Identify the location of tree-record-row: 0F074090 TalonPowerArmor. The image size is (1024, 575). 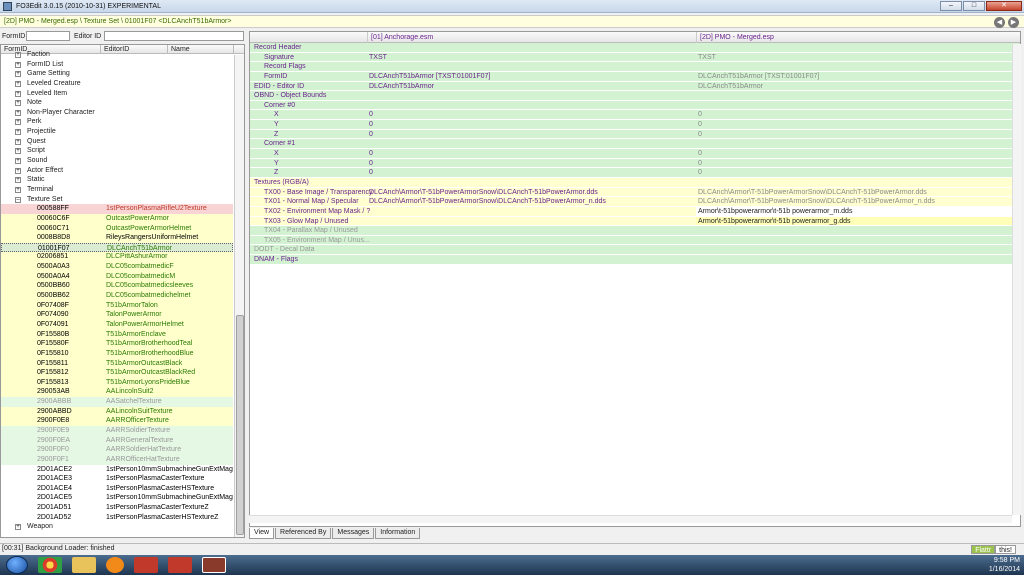
(117, 315).